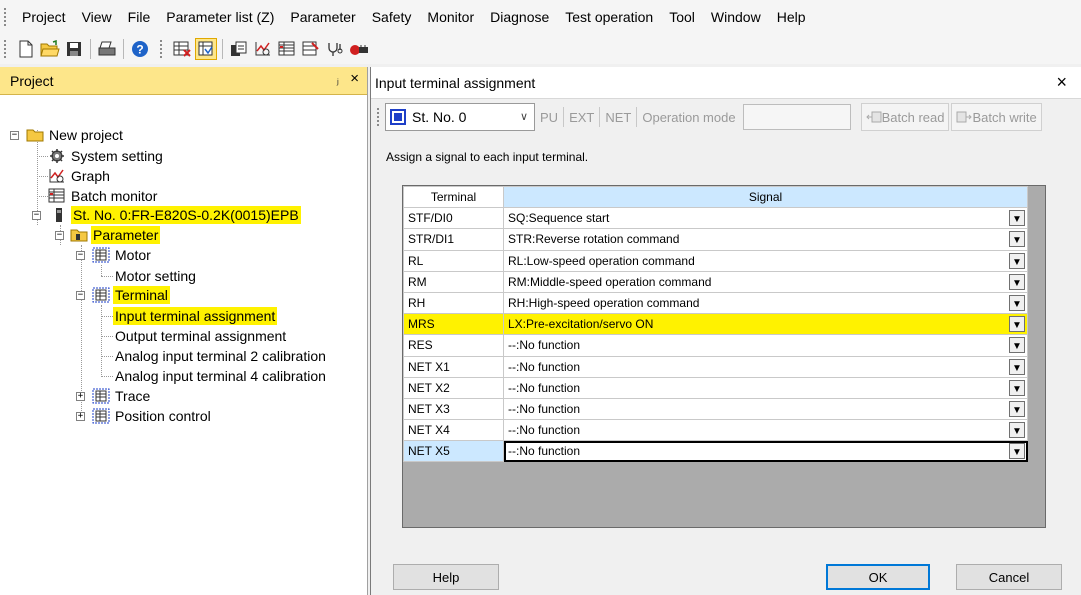 This screenshot has height=595, width=1081. Describe the element at coordinates (878, 577) in the screenshot. I see `ok-button: OK` at that location.